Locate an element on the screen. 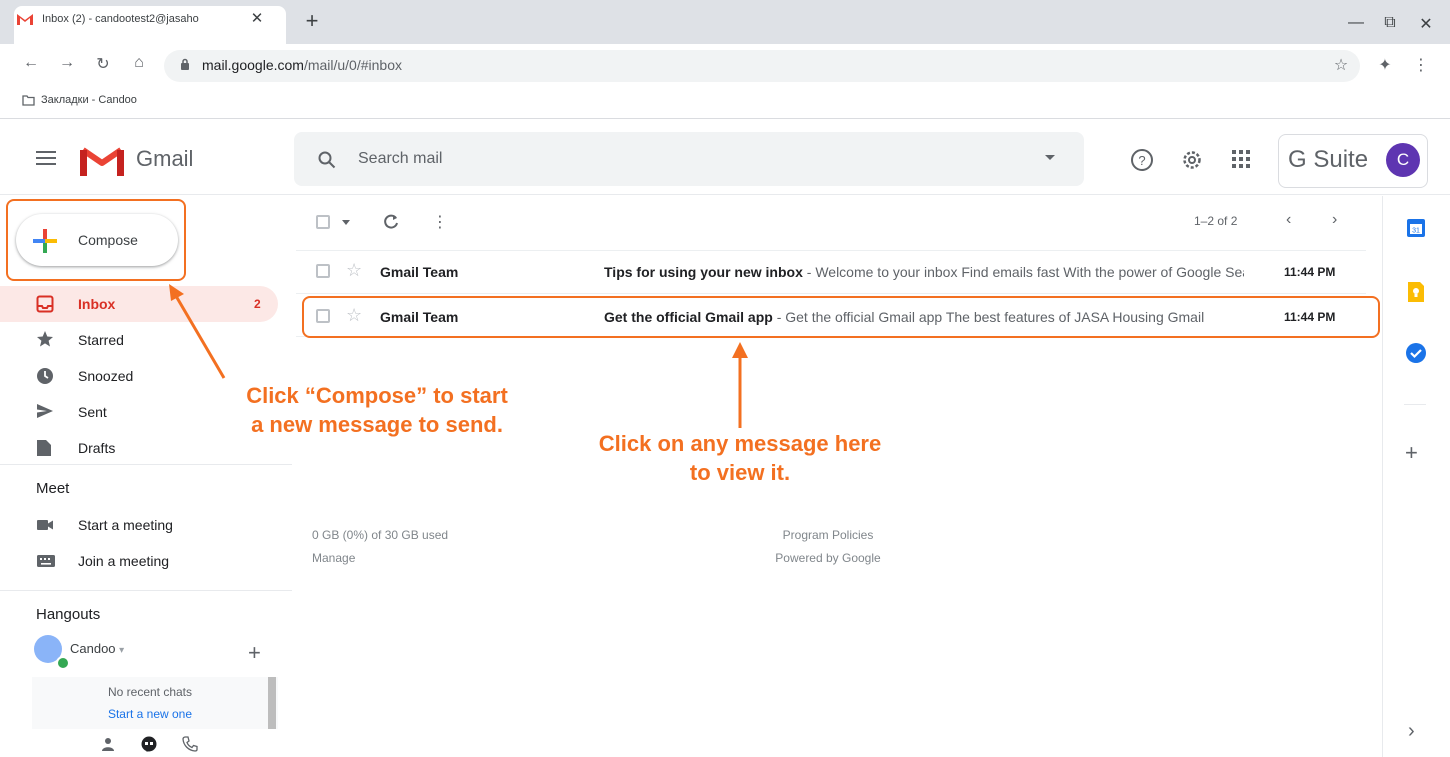 This screenshot has height=757, width=1450. annotation-arrows is located at coordinates (458, 356).